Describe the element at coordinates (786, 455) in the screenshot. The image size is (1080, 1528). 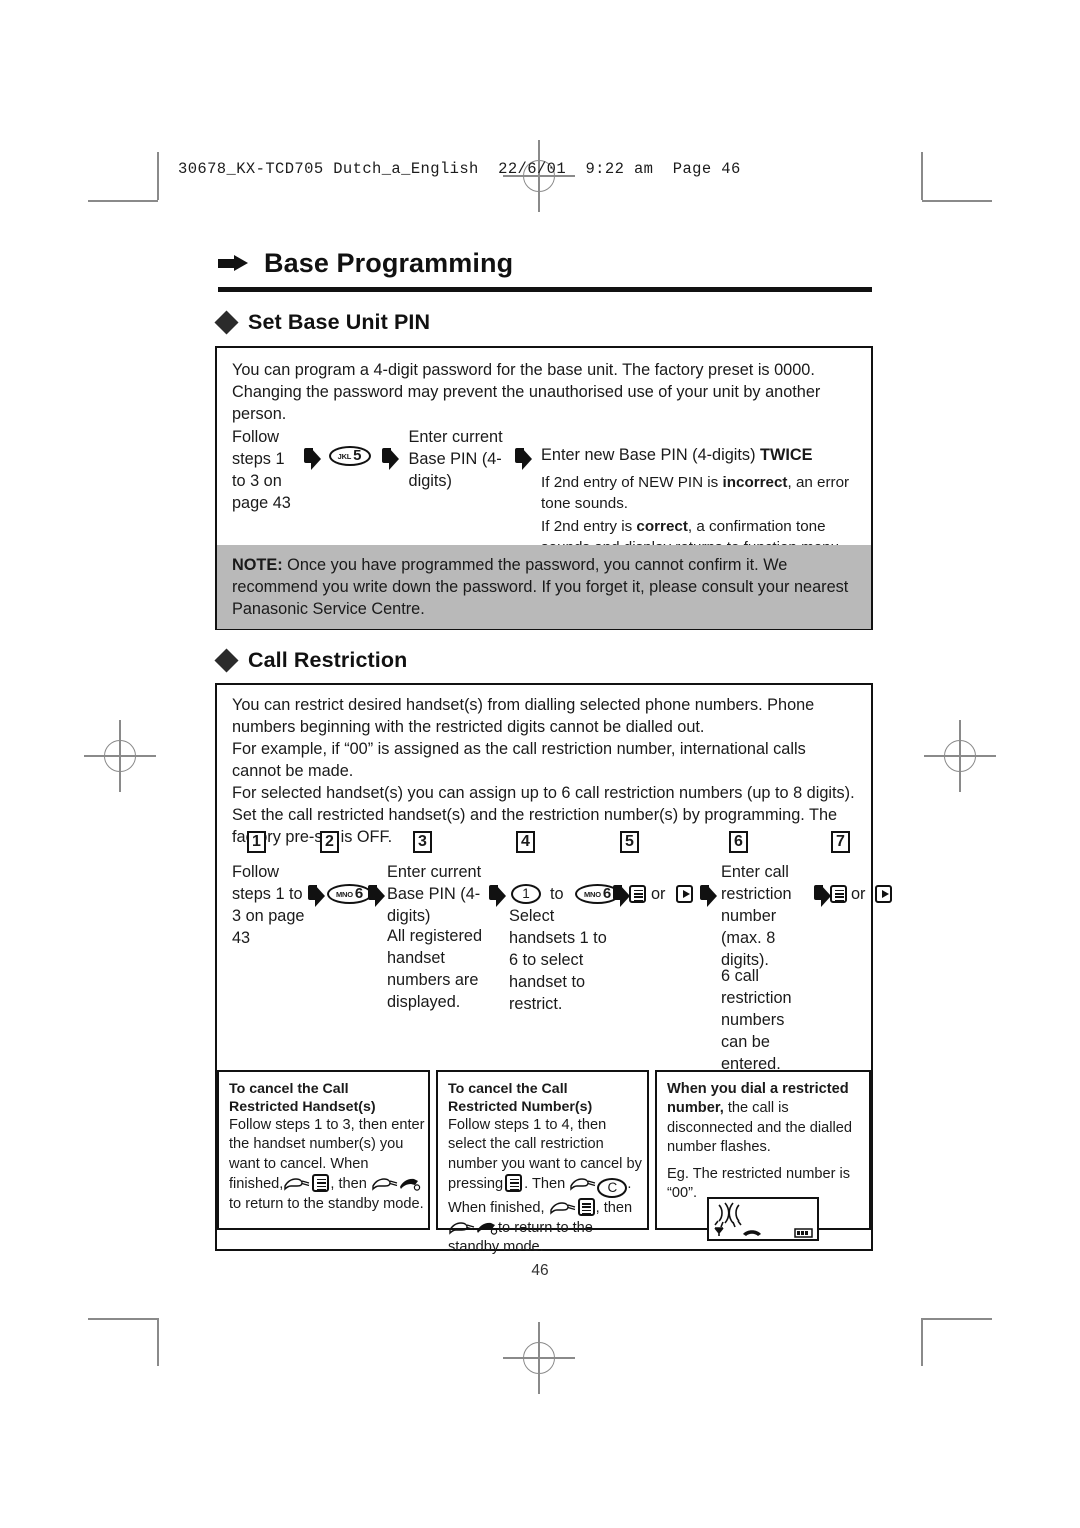
I see `pin-step4-twice: TWICE` at that location.